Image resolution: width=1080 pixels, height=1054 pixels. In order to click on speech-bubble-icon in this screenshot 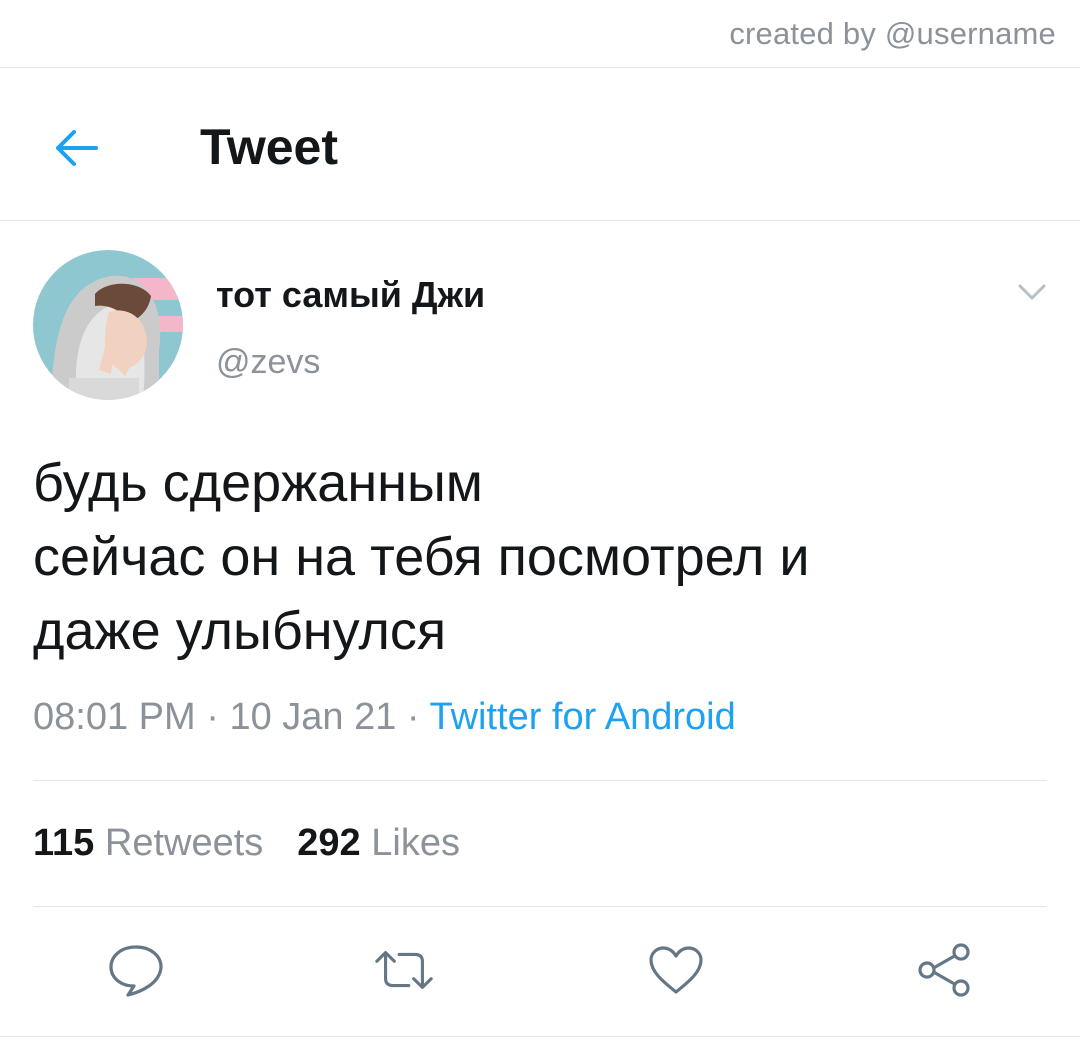, I will do `click(136, 971)`.